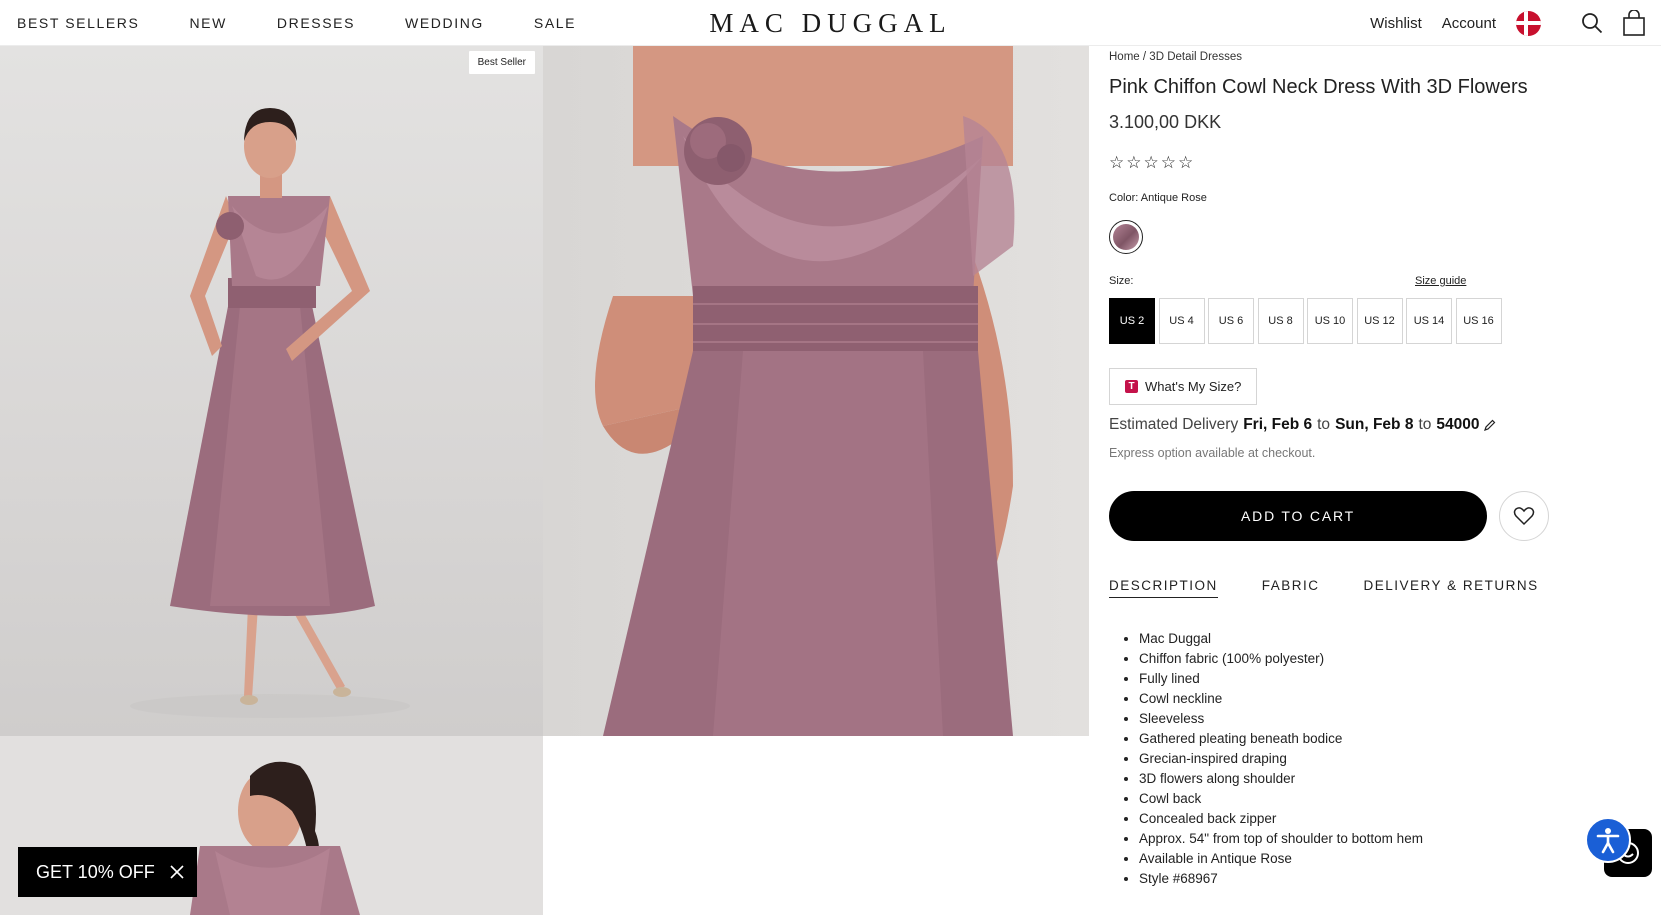  What do you see at coordinates (95, 871) in the screenshot?
I see `promo-label: GET 10% OFF` at bounding box center [95, 871].